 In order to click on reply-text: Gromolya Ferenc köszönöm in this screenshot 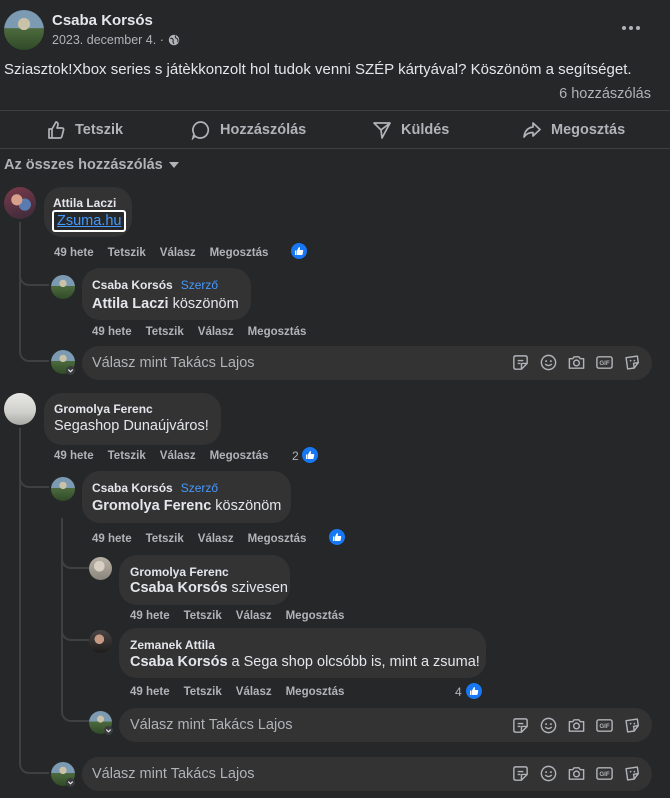, I will do `click(186, 506)`.